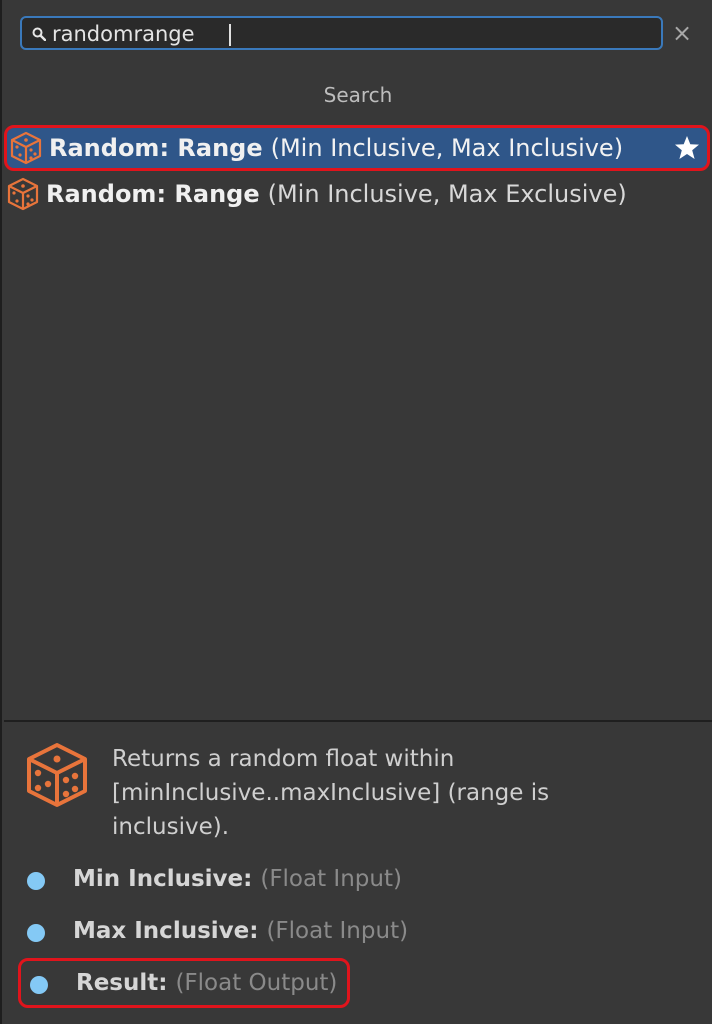  I want to click on search-bar: ×, so click(360, 34).